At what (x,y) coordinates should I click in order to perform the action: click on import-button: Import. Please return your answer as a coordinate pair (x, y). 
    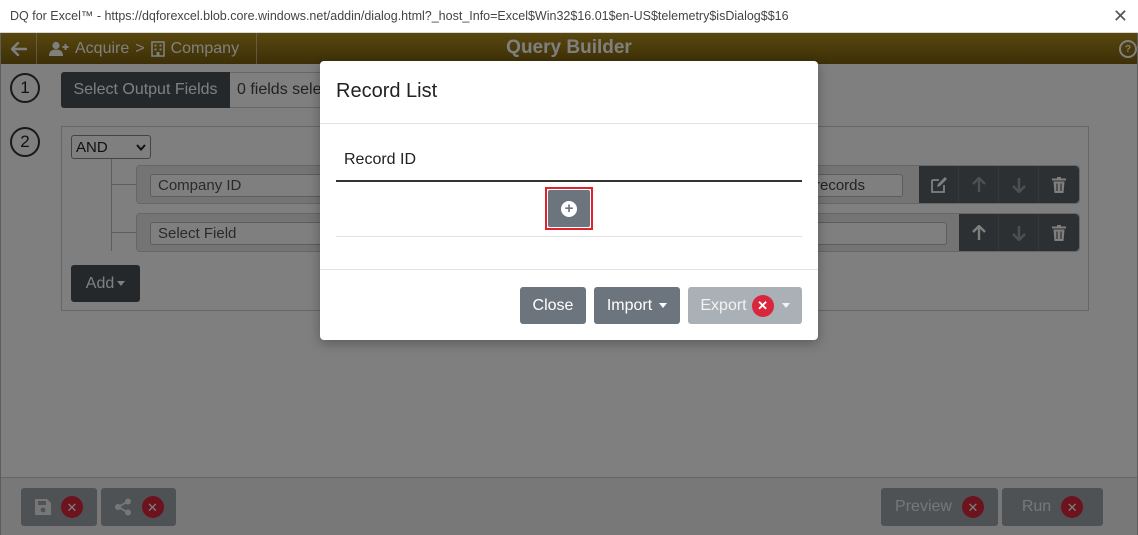
    Looking at the image, I should click on (637, 305).